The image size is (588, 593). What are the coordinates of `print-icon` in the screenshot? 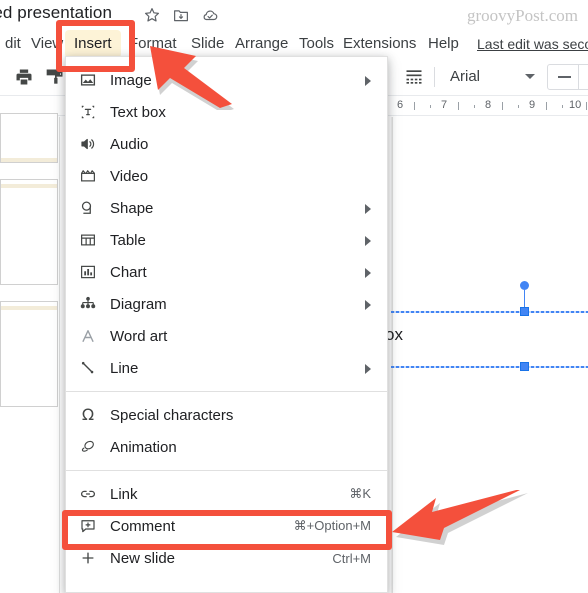 It's located at (24, 77).